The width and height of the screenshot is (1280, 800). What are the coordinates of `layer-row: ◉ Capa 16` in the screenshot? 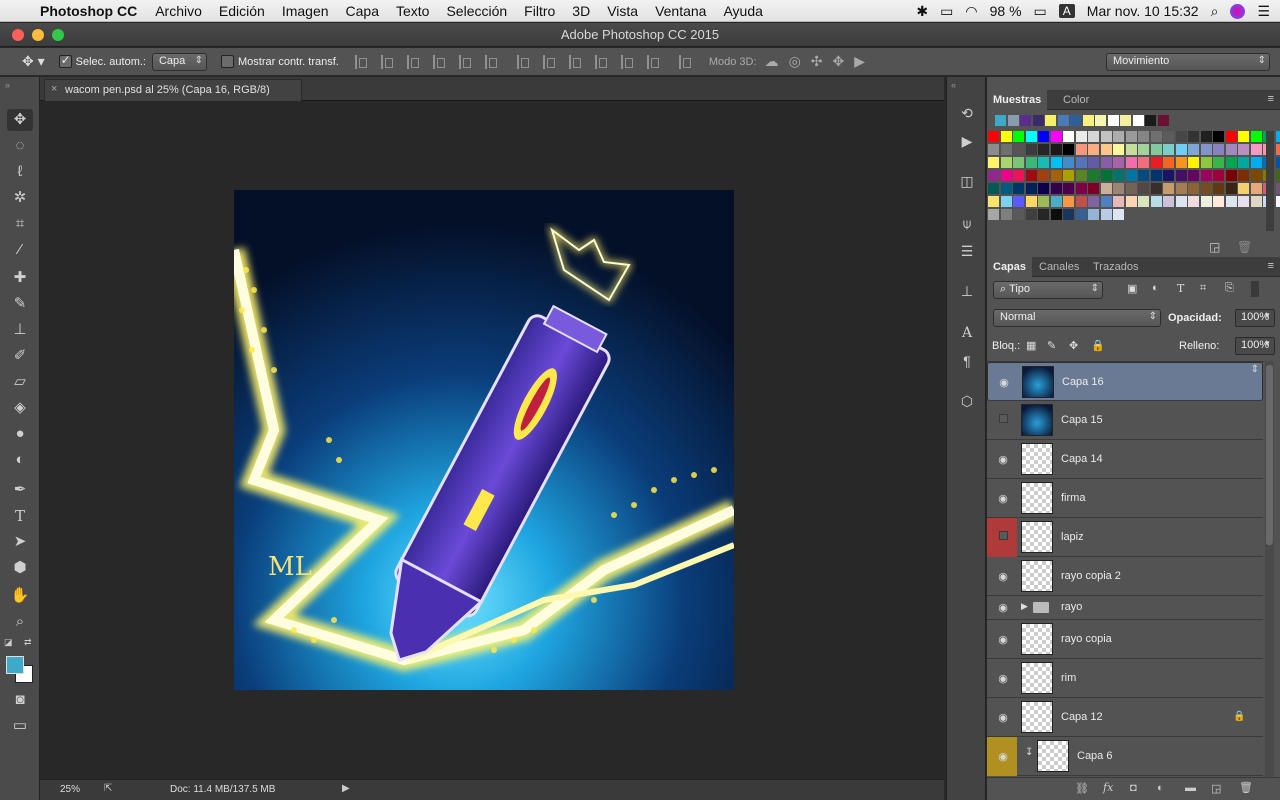 It's located at (1125, 381).